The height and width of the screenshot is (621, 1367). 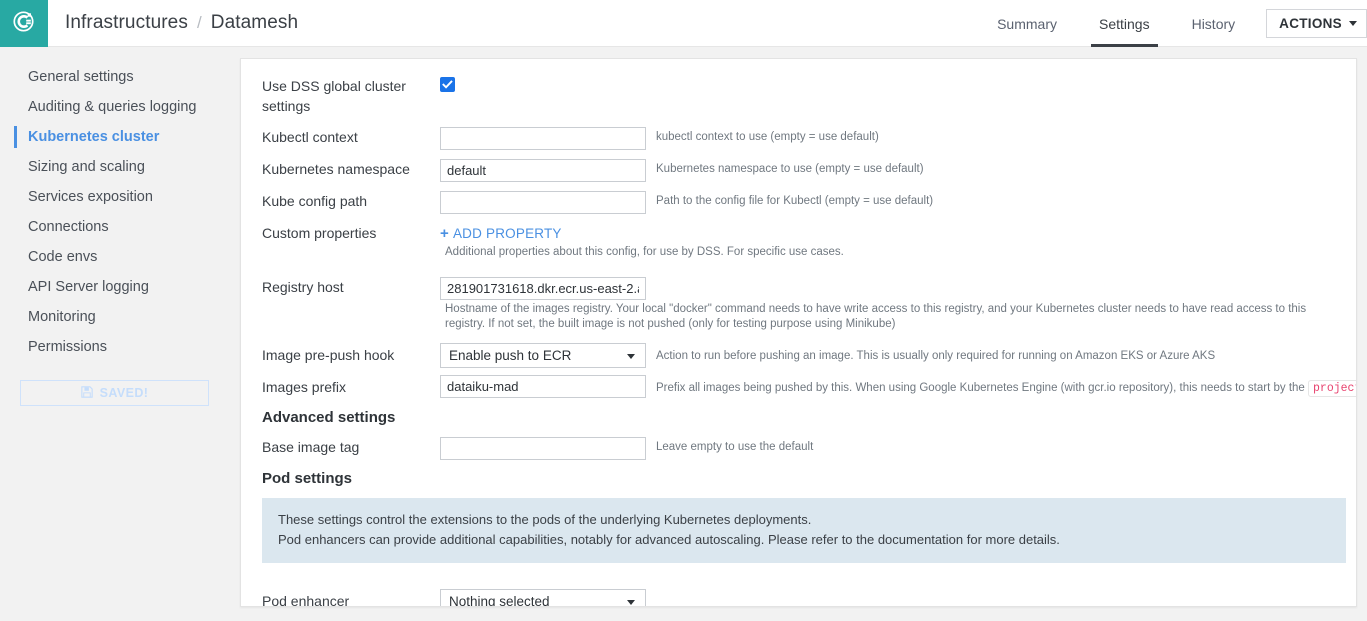 I want to click on base-image-tag-control, so click(x=543, y=448).